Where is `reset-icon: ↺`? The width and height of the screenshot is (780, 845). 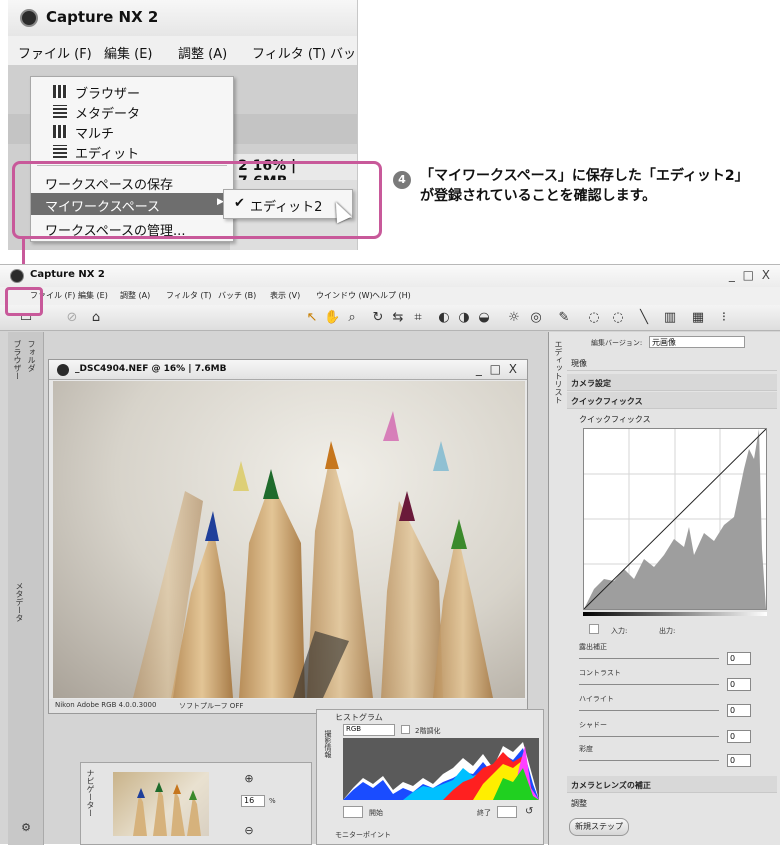 reset-icon: ↺ is located at coordinates (529, 811).